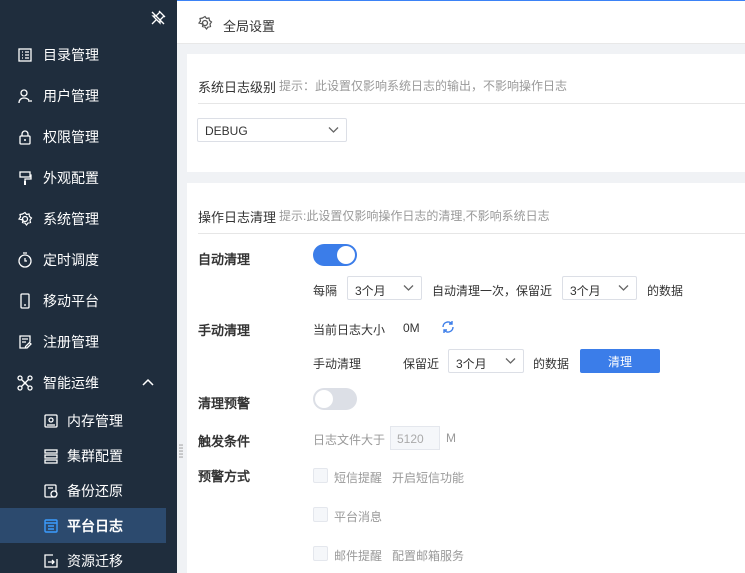 Image resolution: width=745 pixels, height=573 pixels. I want to click on manual-clean-label: 手动清理, so click(224, 330).